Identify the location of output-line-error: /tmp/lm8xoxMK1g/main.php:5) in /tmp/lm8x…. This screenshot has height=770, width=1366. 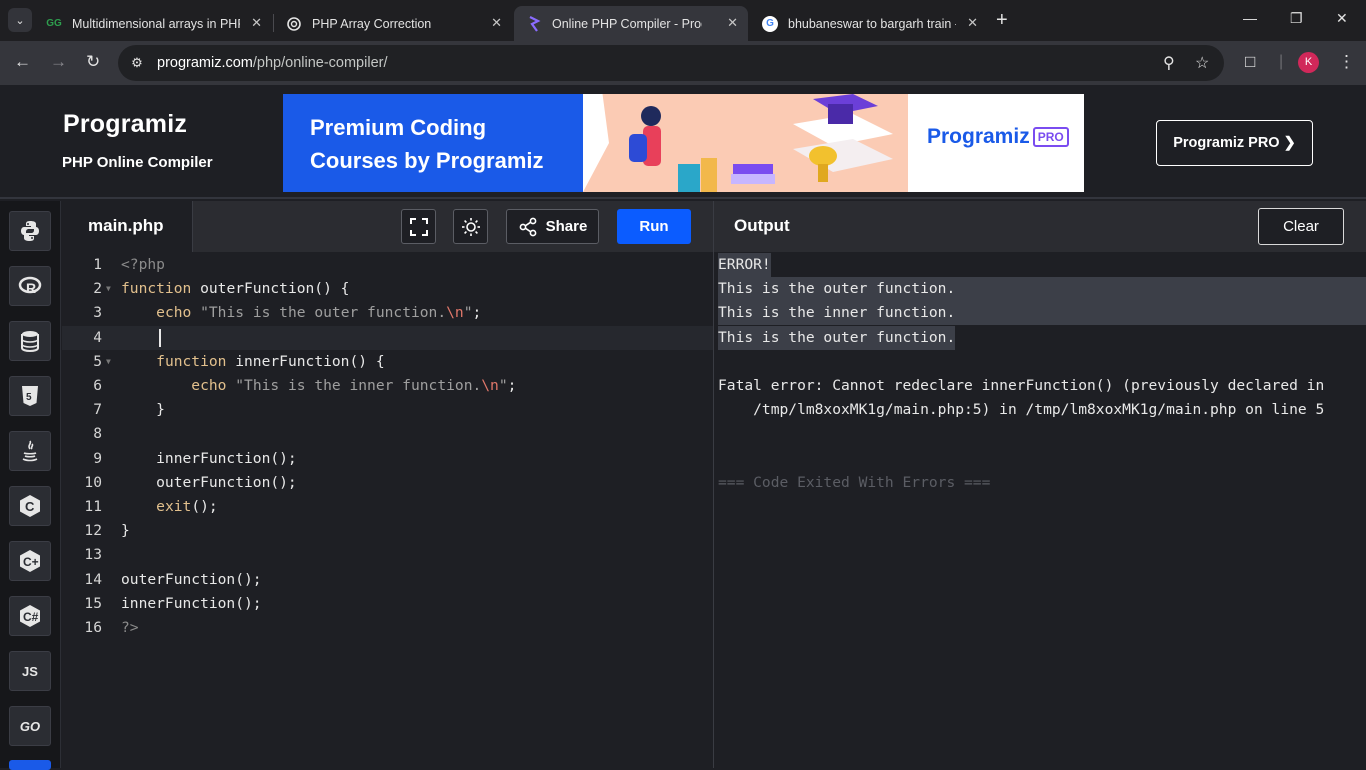
(1021, 409).